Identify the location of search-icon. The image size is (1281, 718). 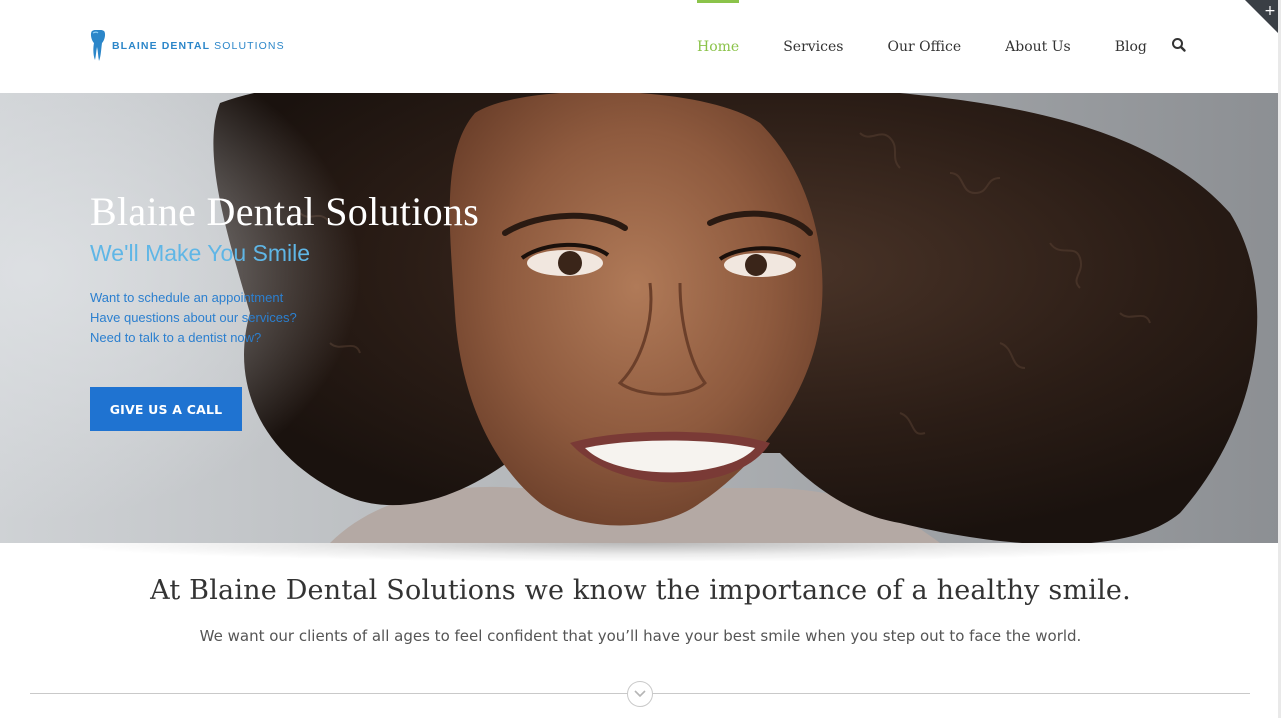
(1179, 45).